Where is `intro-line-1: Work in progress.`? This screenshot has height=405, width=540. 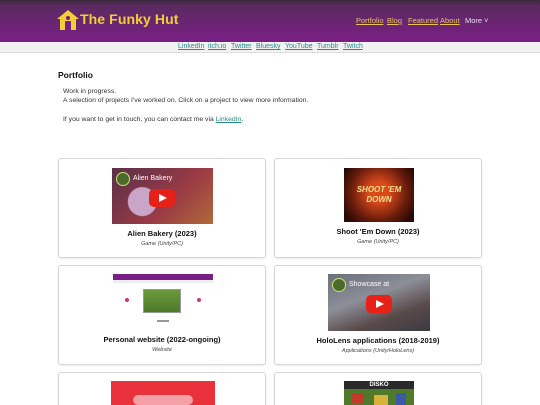
intro-line-1: Work in progress. is located at coordinates (90, 91).